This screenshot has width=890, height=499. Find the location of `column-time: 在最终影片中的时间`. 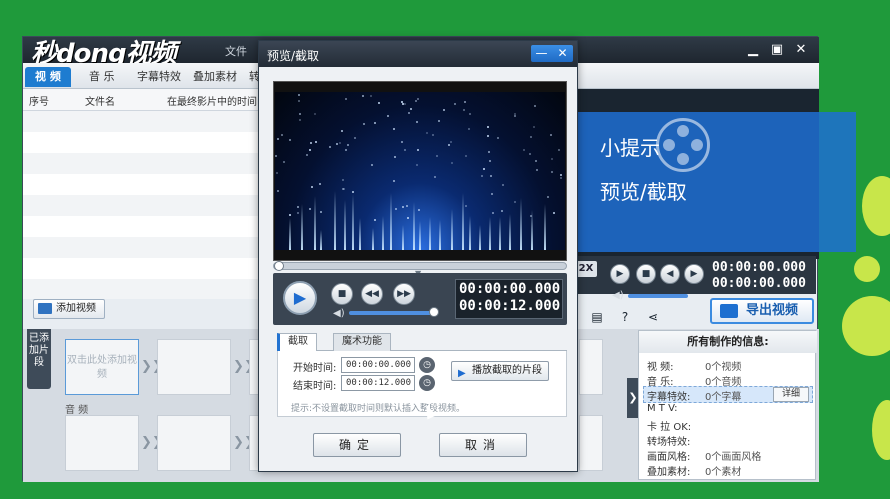

column-time: 在最终影片中的时间 is located at coordinates (212, 100).